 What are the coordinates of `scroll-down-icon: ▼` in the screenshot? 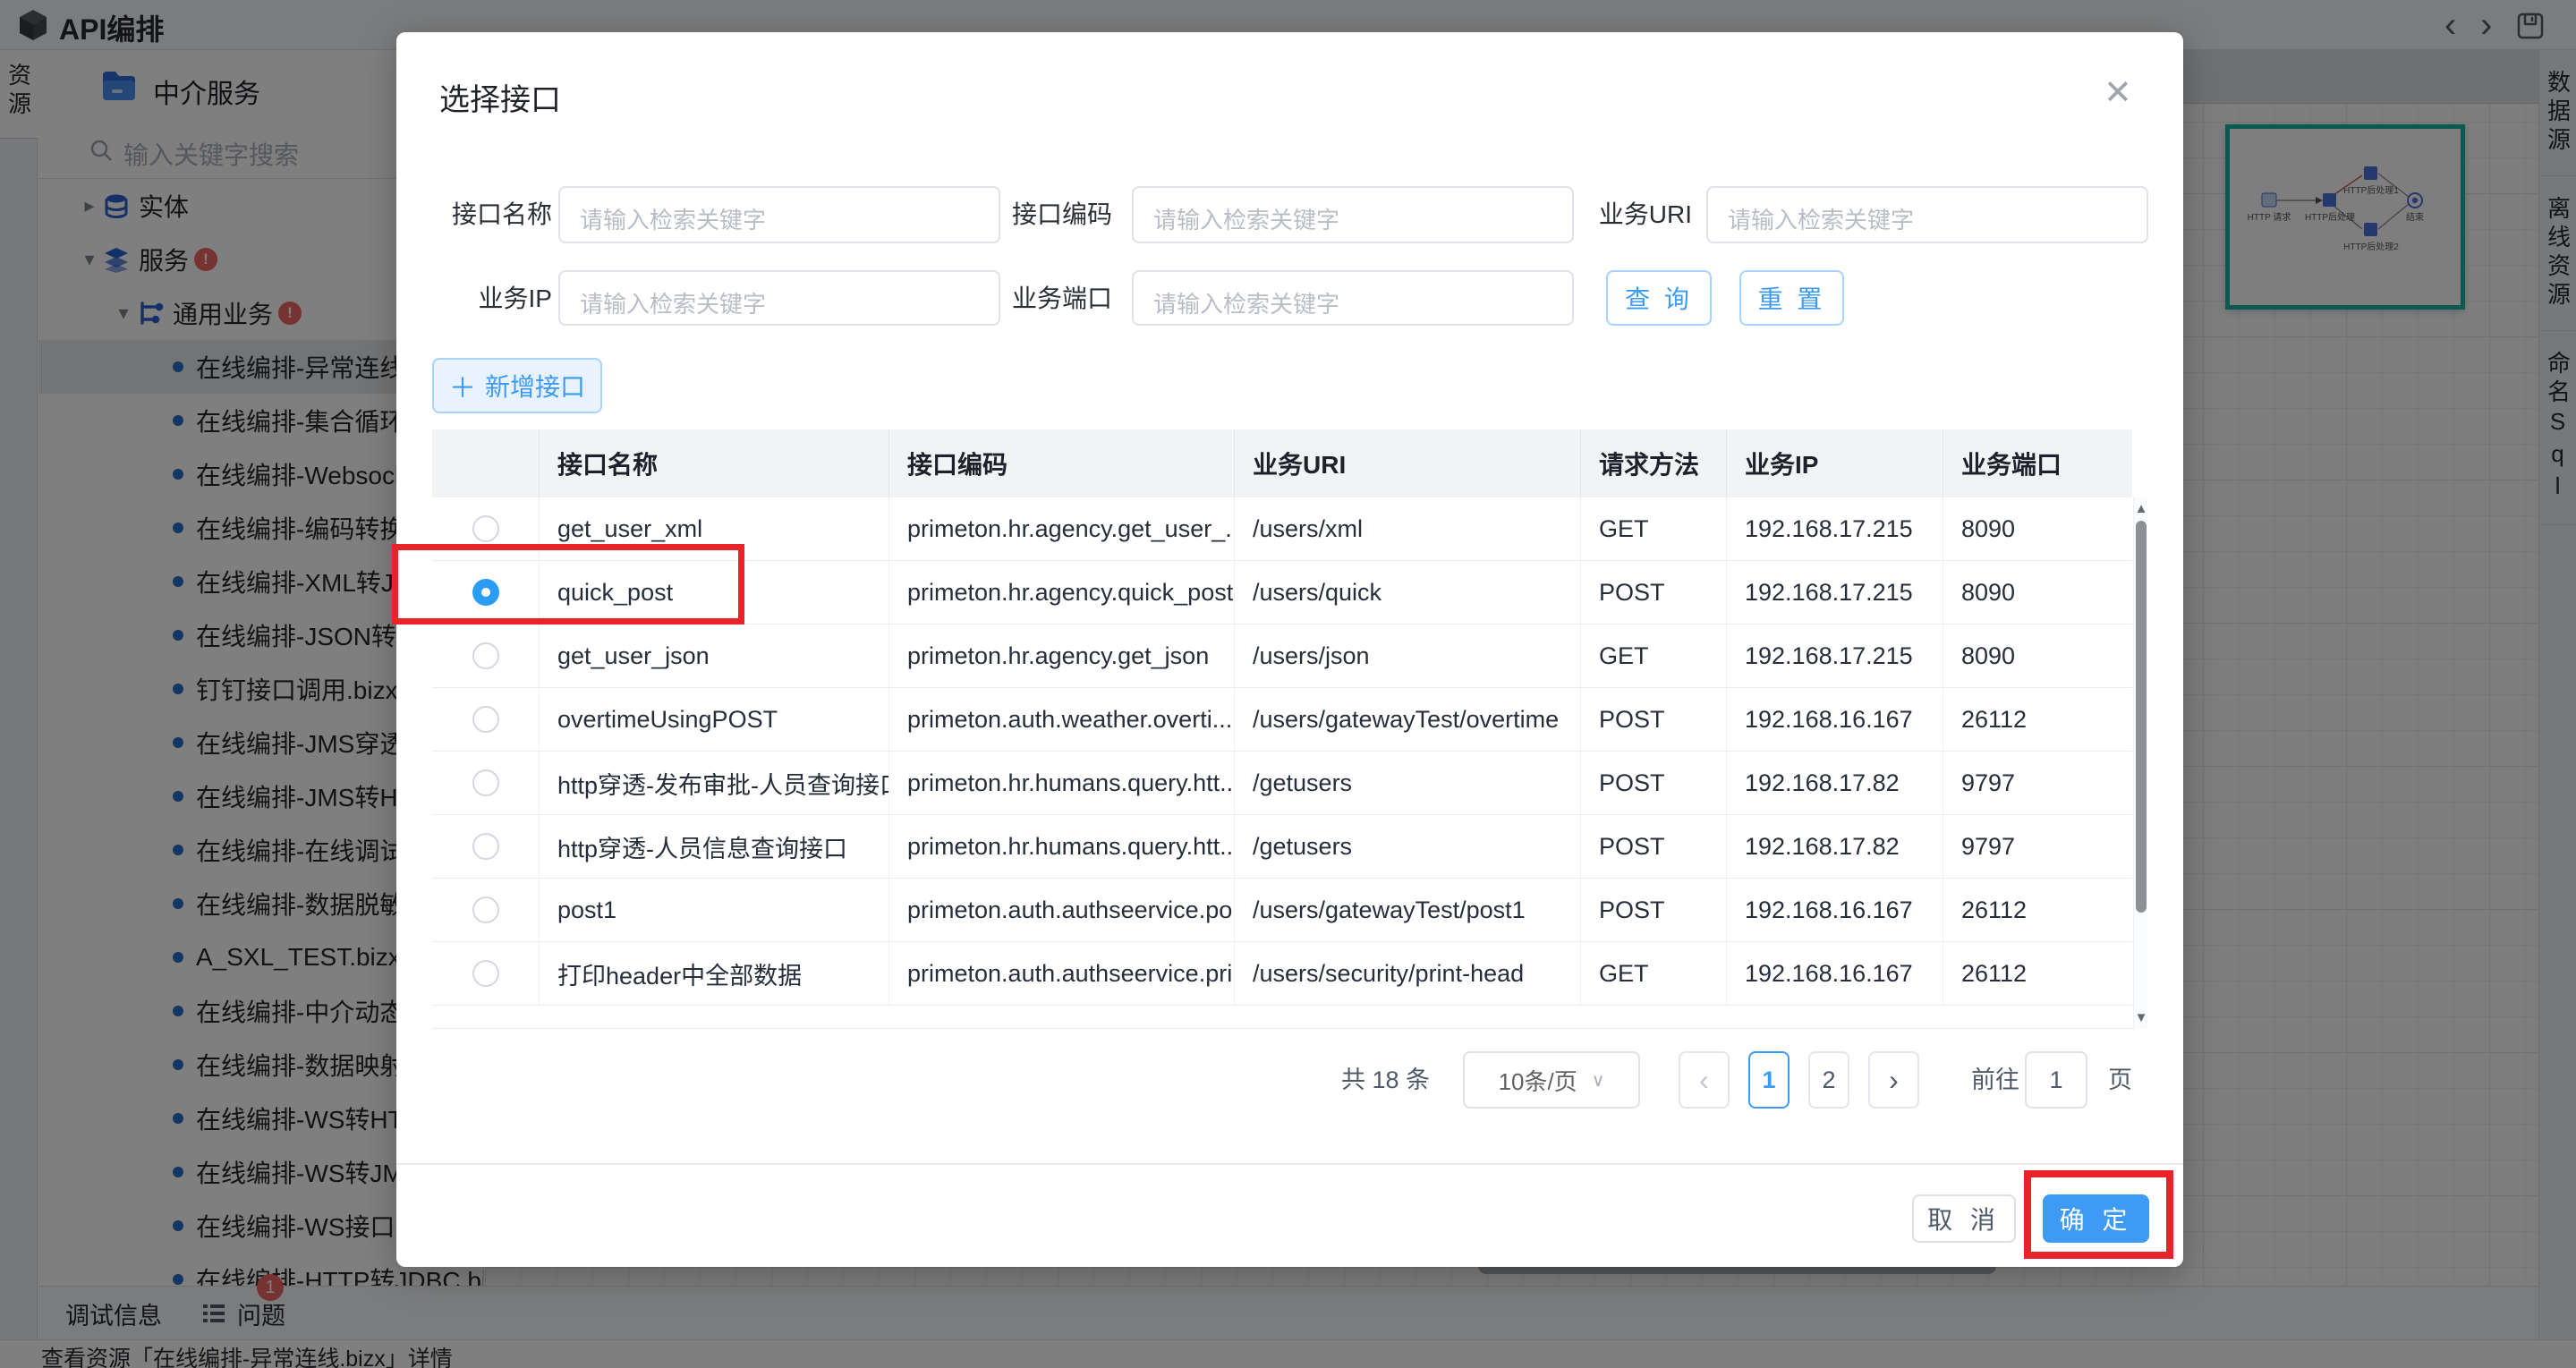 It's located at (2141, 1017).